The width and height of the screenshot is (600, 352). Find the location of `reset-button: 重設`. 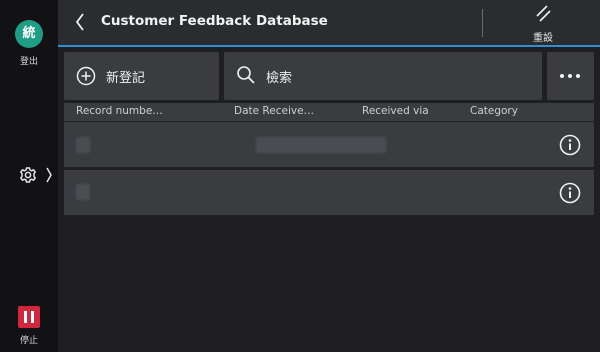

reset-button: 重設 is located at coordinates (543, 24).